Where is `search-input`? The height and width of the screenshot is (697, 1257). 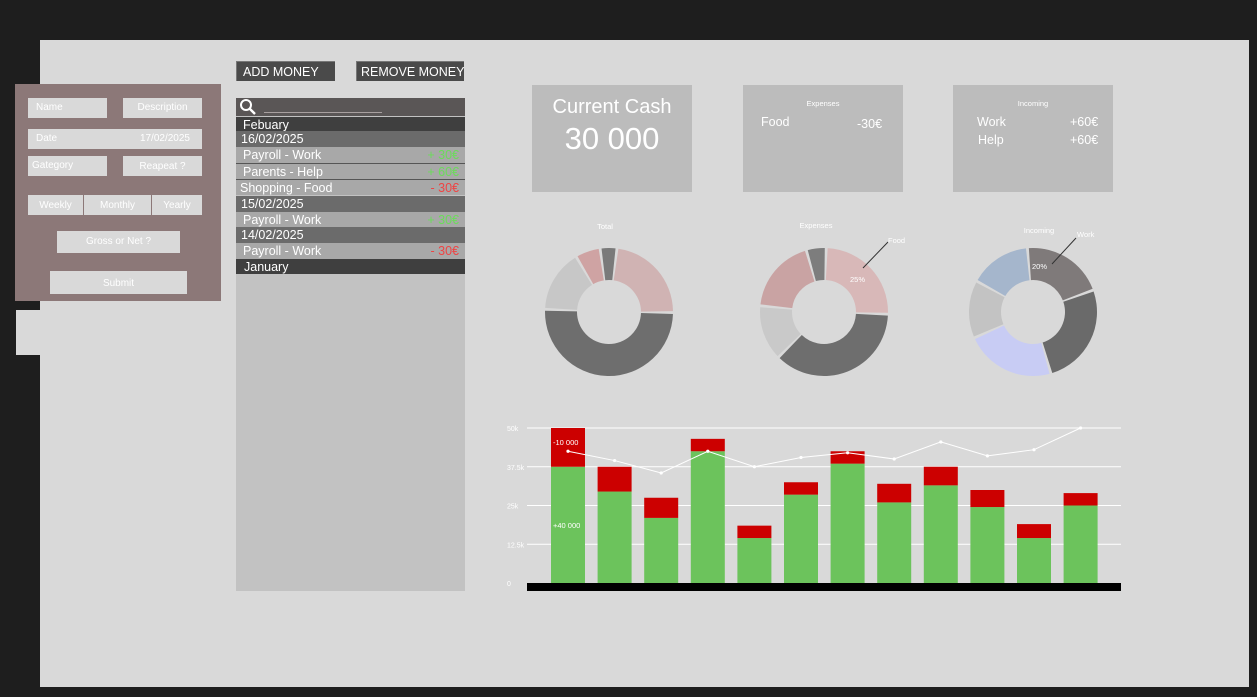 search-input is located at coordinates (323, 112).